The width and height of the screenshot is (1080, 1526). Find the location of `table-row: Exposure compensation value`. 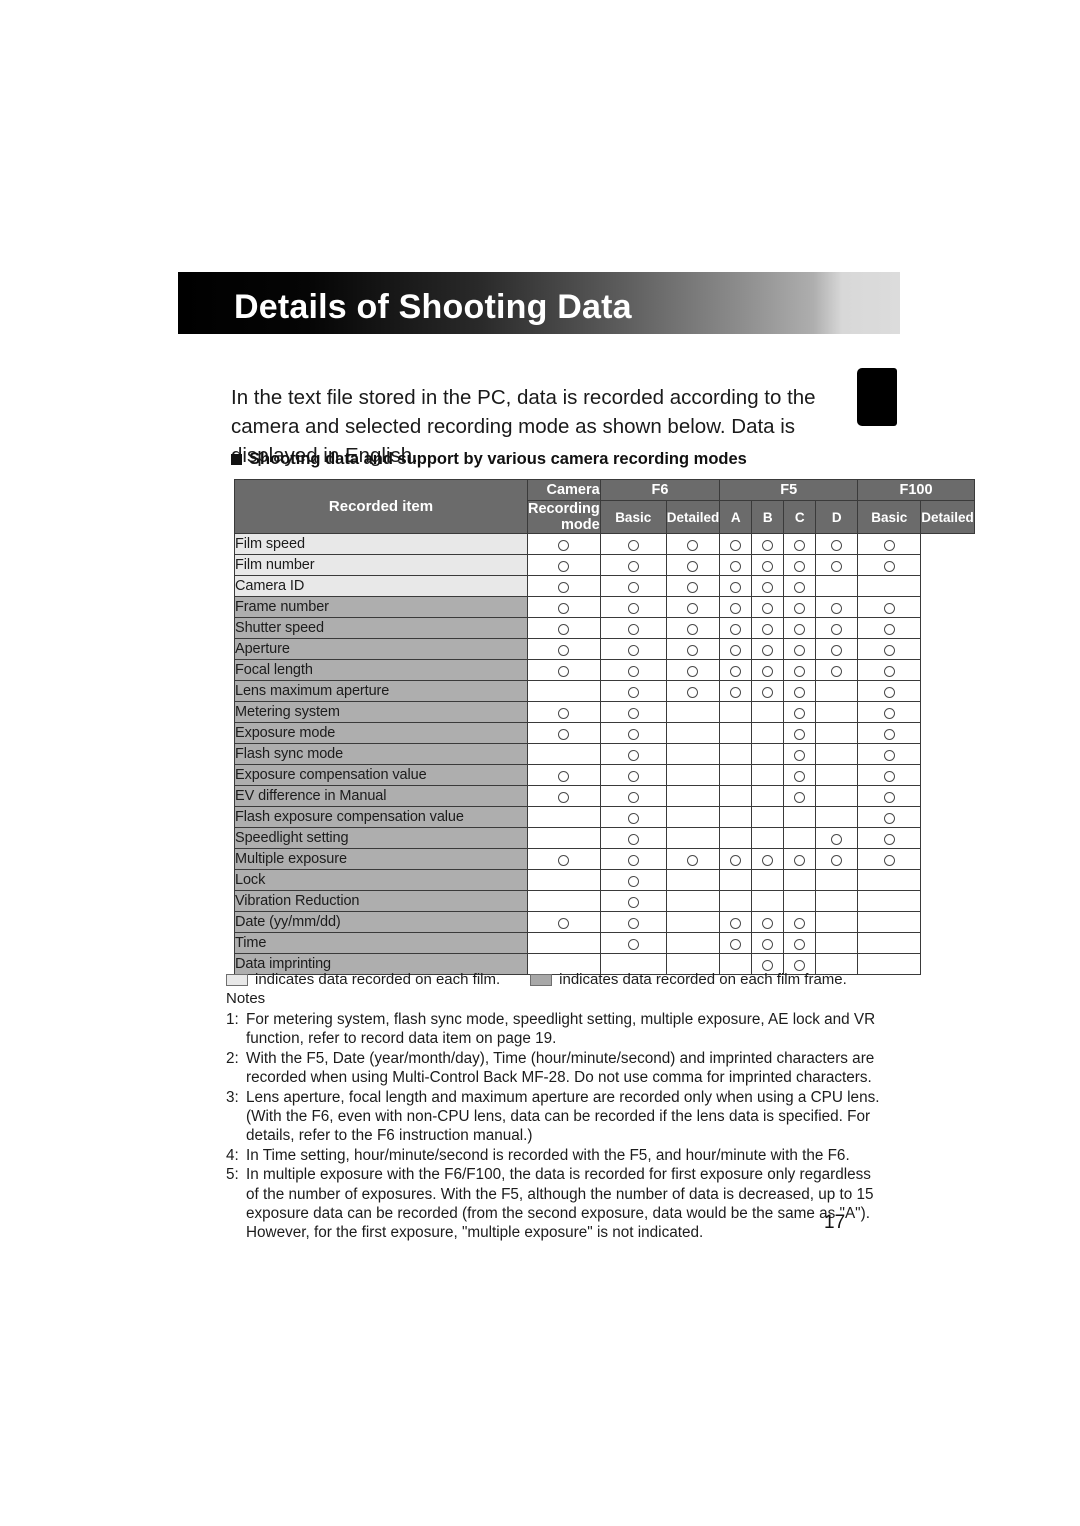

table-row: Exposure compensation value is located at coordinates (604, 775).